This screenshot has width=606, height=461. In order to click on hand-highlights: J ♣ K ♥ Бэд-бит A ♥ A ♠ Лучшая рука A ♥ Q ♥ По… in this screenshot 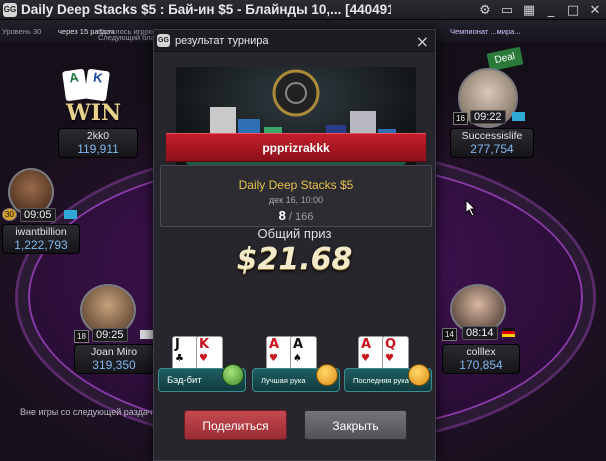, I will do `click(295, 366)`.